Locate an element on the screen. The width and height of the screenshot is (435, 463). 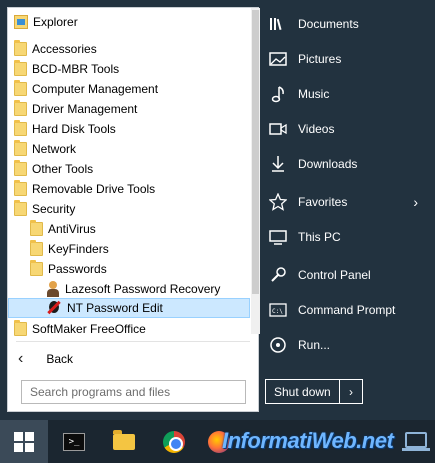
music-icon is located at coordinates (278, 94).